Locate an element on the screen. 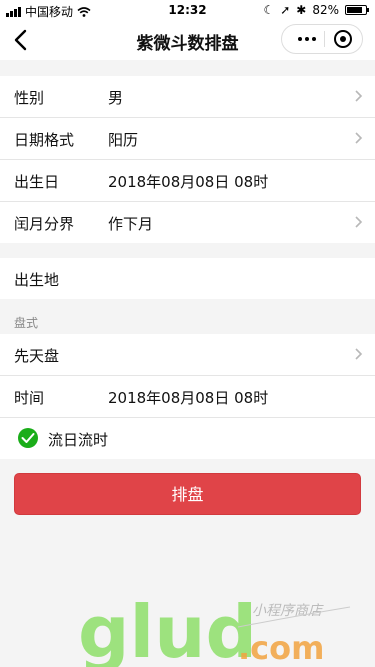  battery-icon is located at coordinates (357, 10).